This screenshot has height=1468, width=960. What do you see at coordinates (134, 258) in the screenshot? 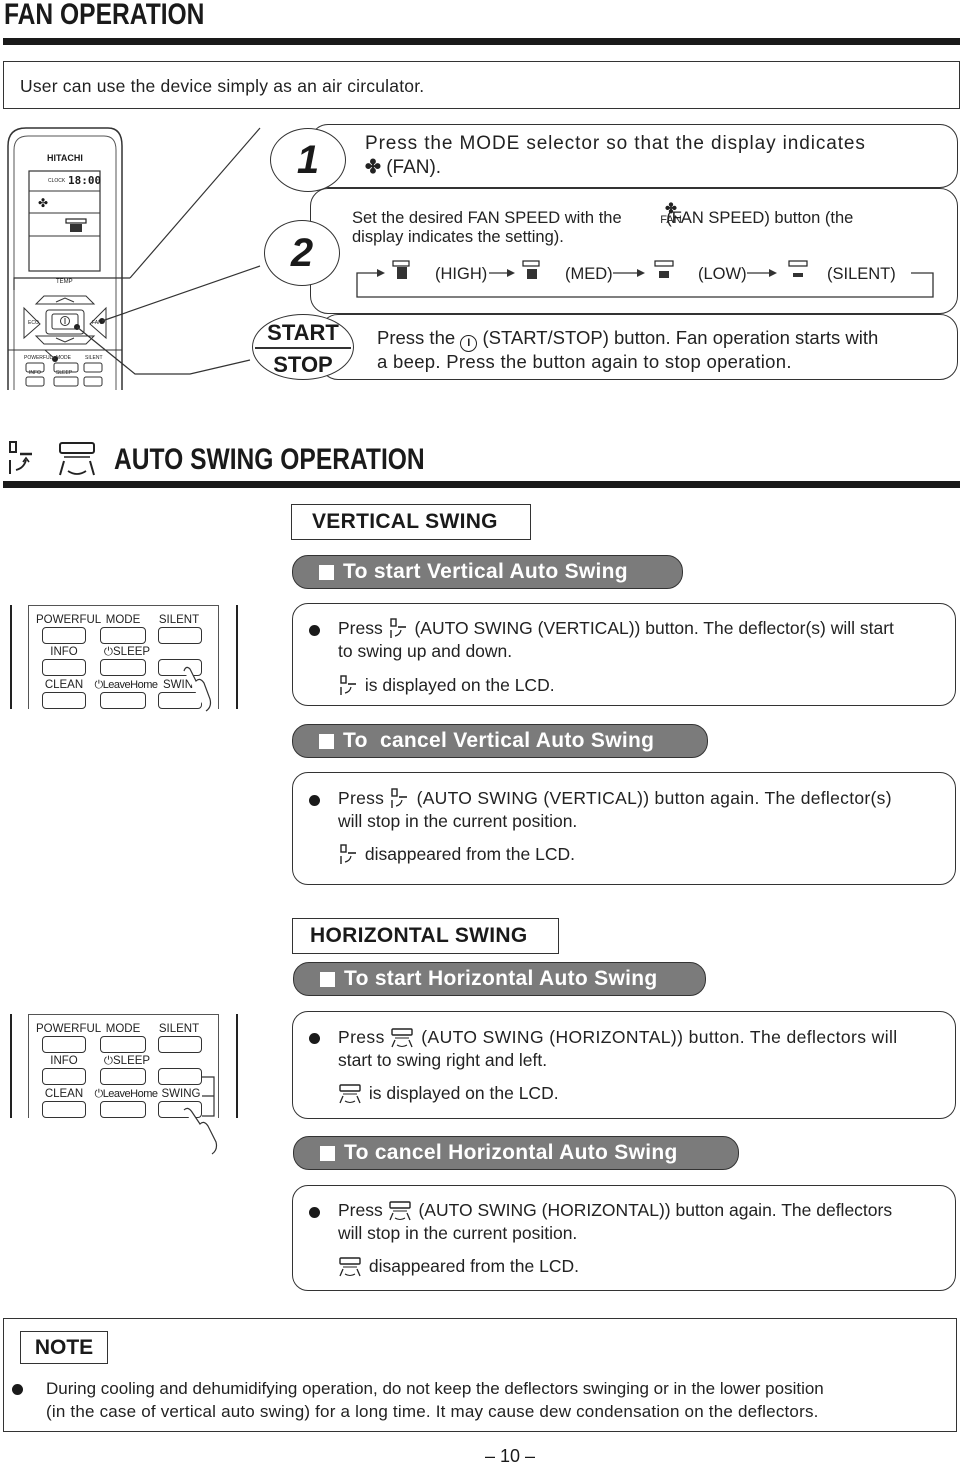
I see `remote-control-drawing` at bounding box center [134, 258].